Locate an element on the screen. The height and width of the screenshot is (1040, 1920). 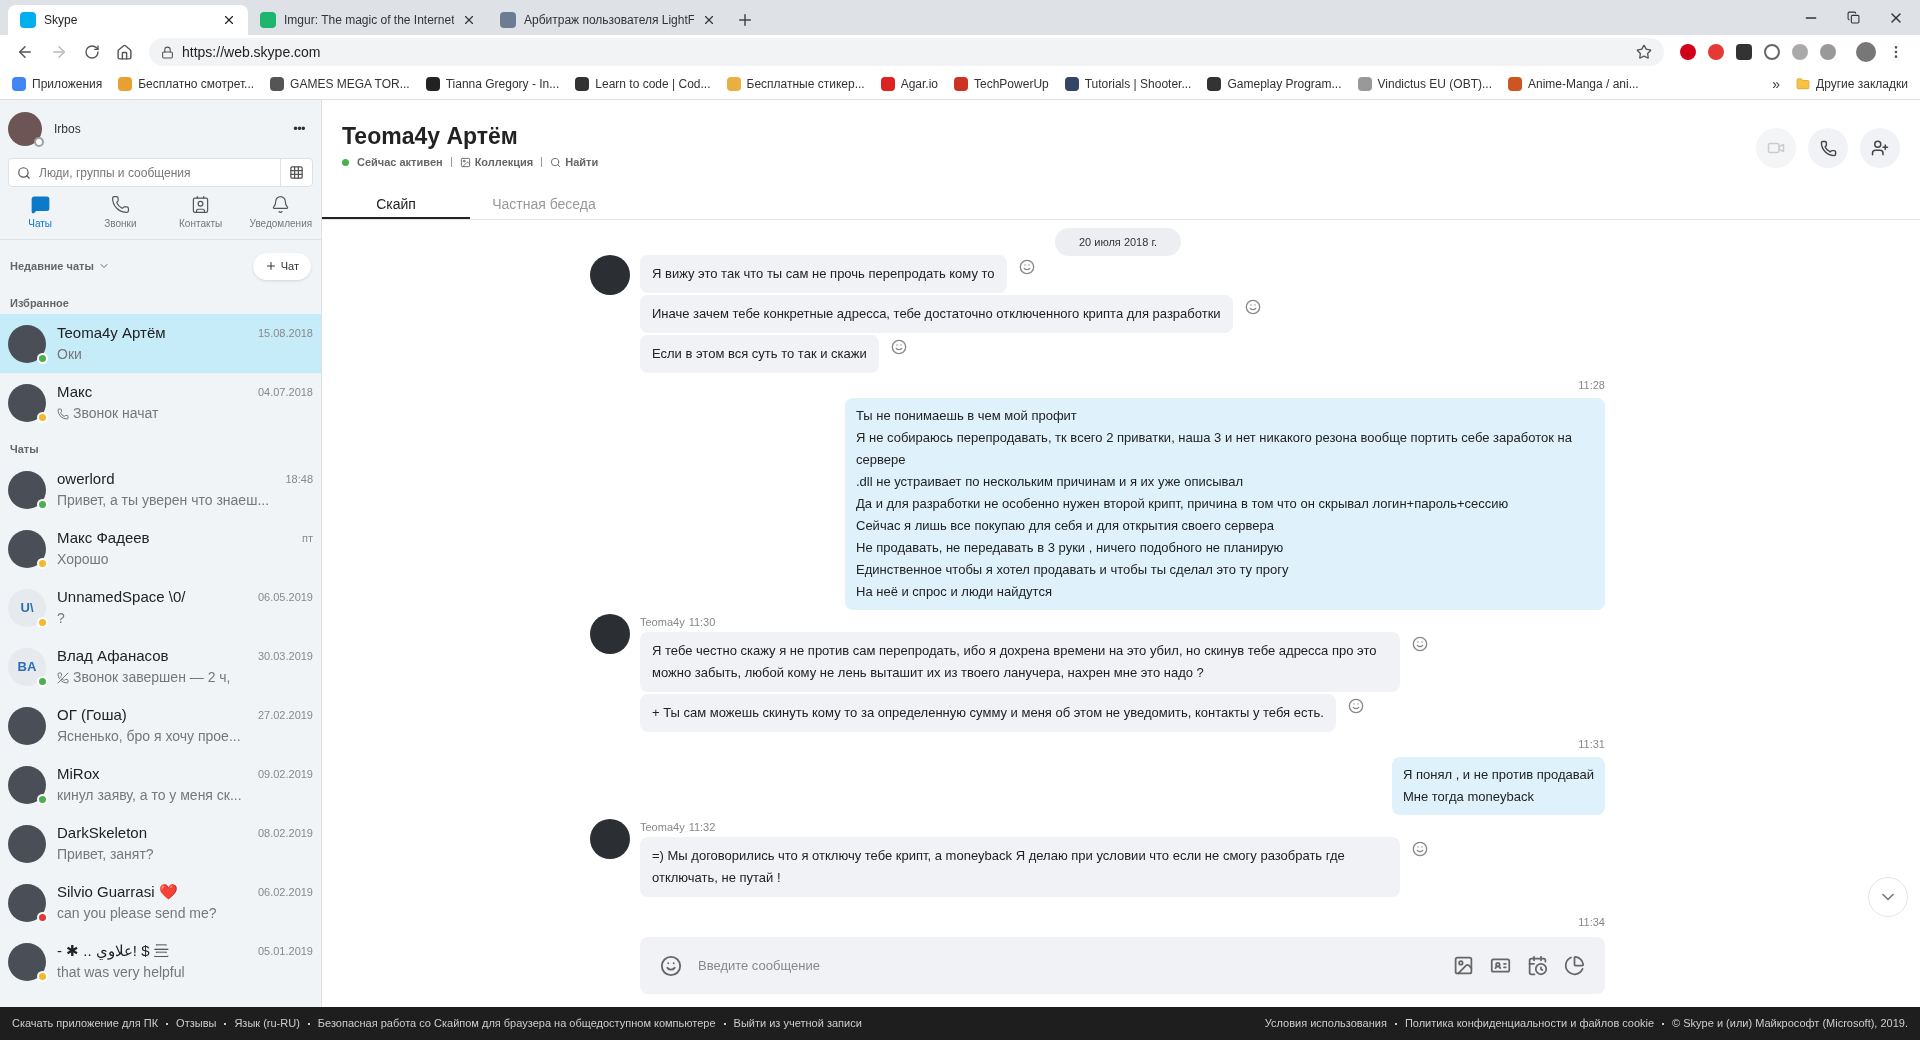
message-input: Введите сообщение is located at coordinates (1122, 965).